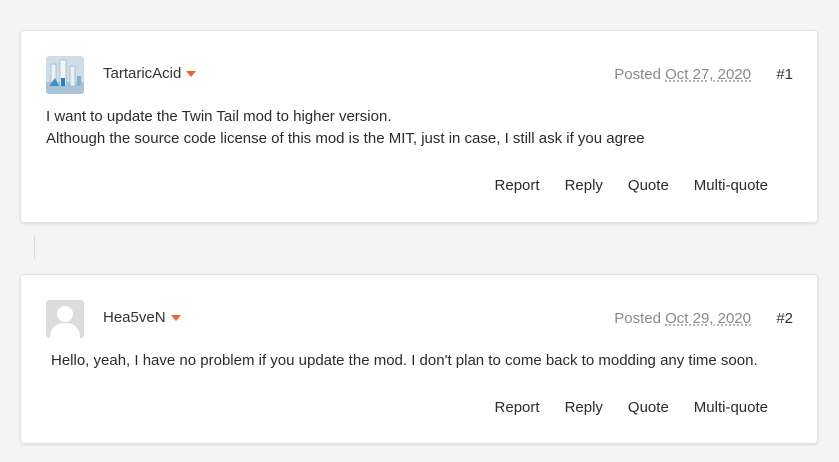  Describe the element at coordinates (134, 317) in the screenshot. I see `author-name-text: Hea5veN` at that location.